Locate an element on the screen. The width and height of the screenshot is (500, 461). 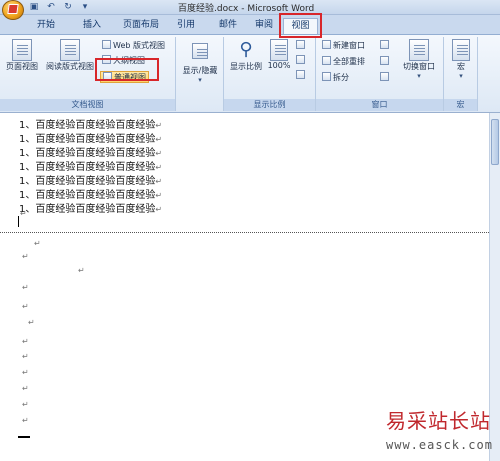
quick-access-toolbar: ▣ ↶ ↻ ▾ is located at coordinates (59, 7).